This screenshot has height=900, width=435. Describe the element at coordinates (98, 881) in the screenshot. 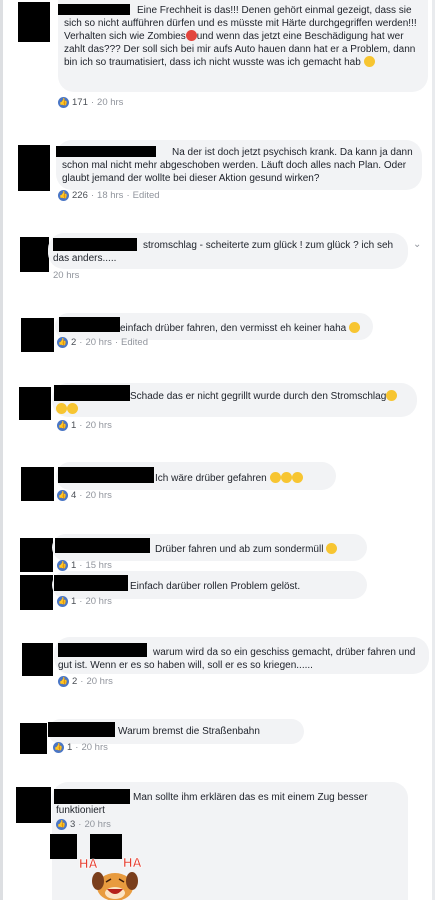

I see `dog-ear-left` at that location.